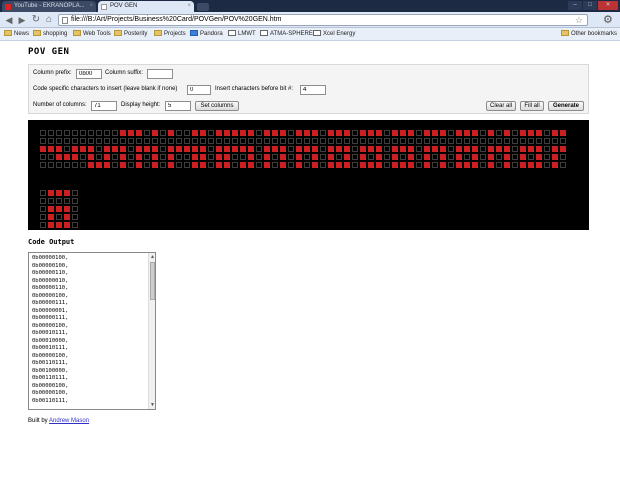 This screenshot has height=480, width=620. I want to click on scroll-thumb, so click(152, 281).